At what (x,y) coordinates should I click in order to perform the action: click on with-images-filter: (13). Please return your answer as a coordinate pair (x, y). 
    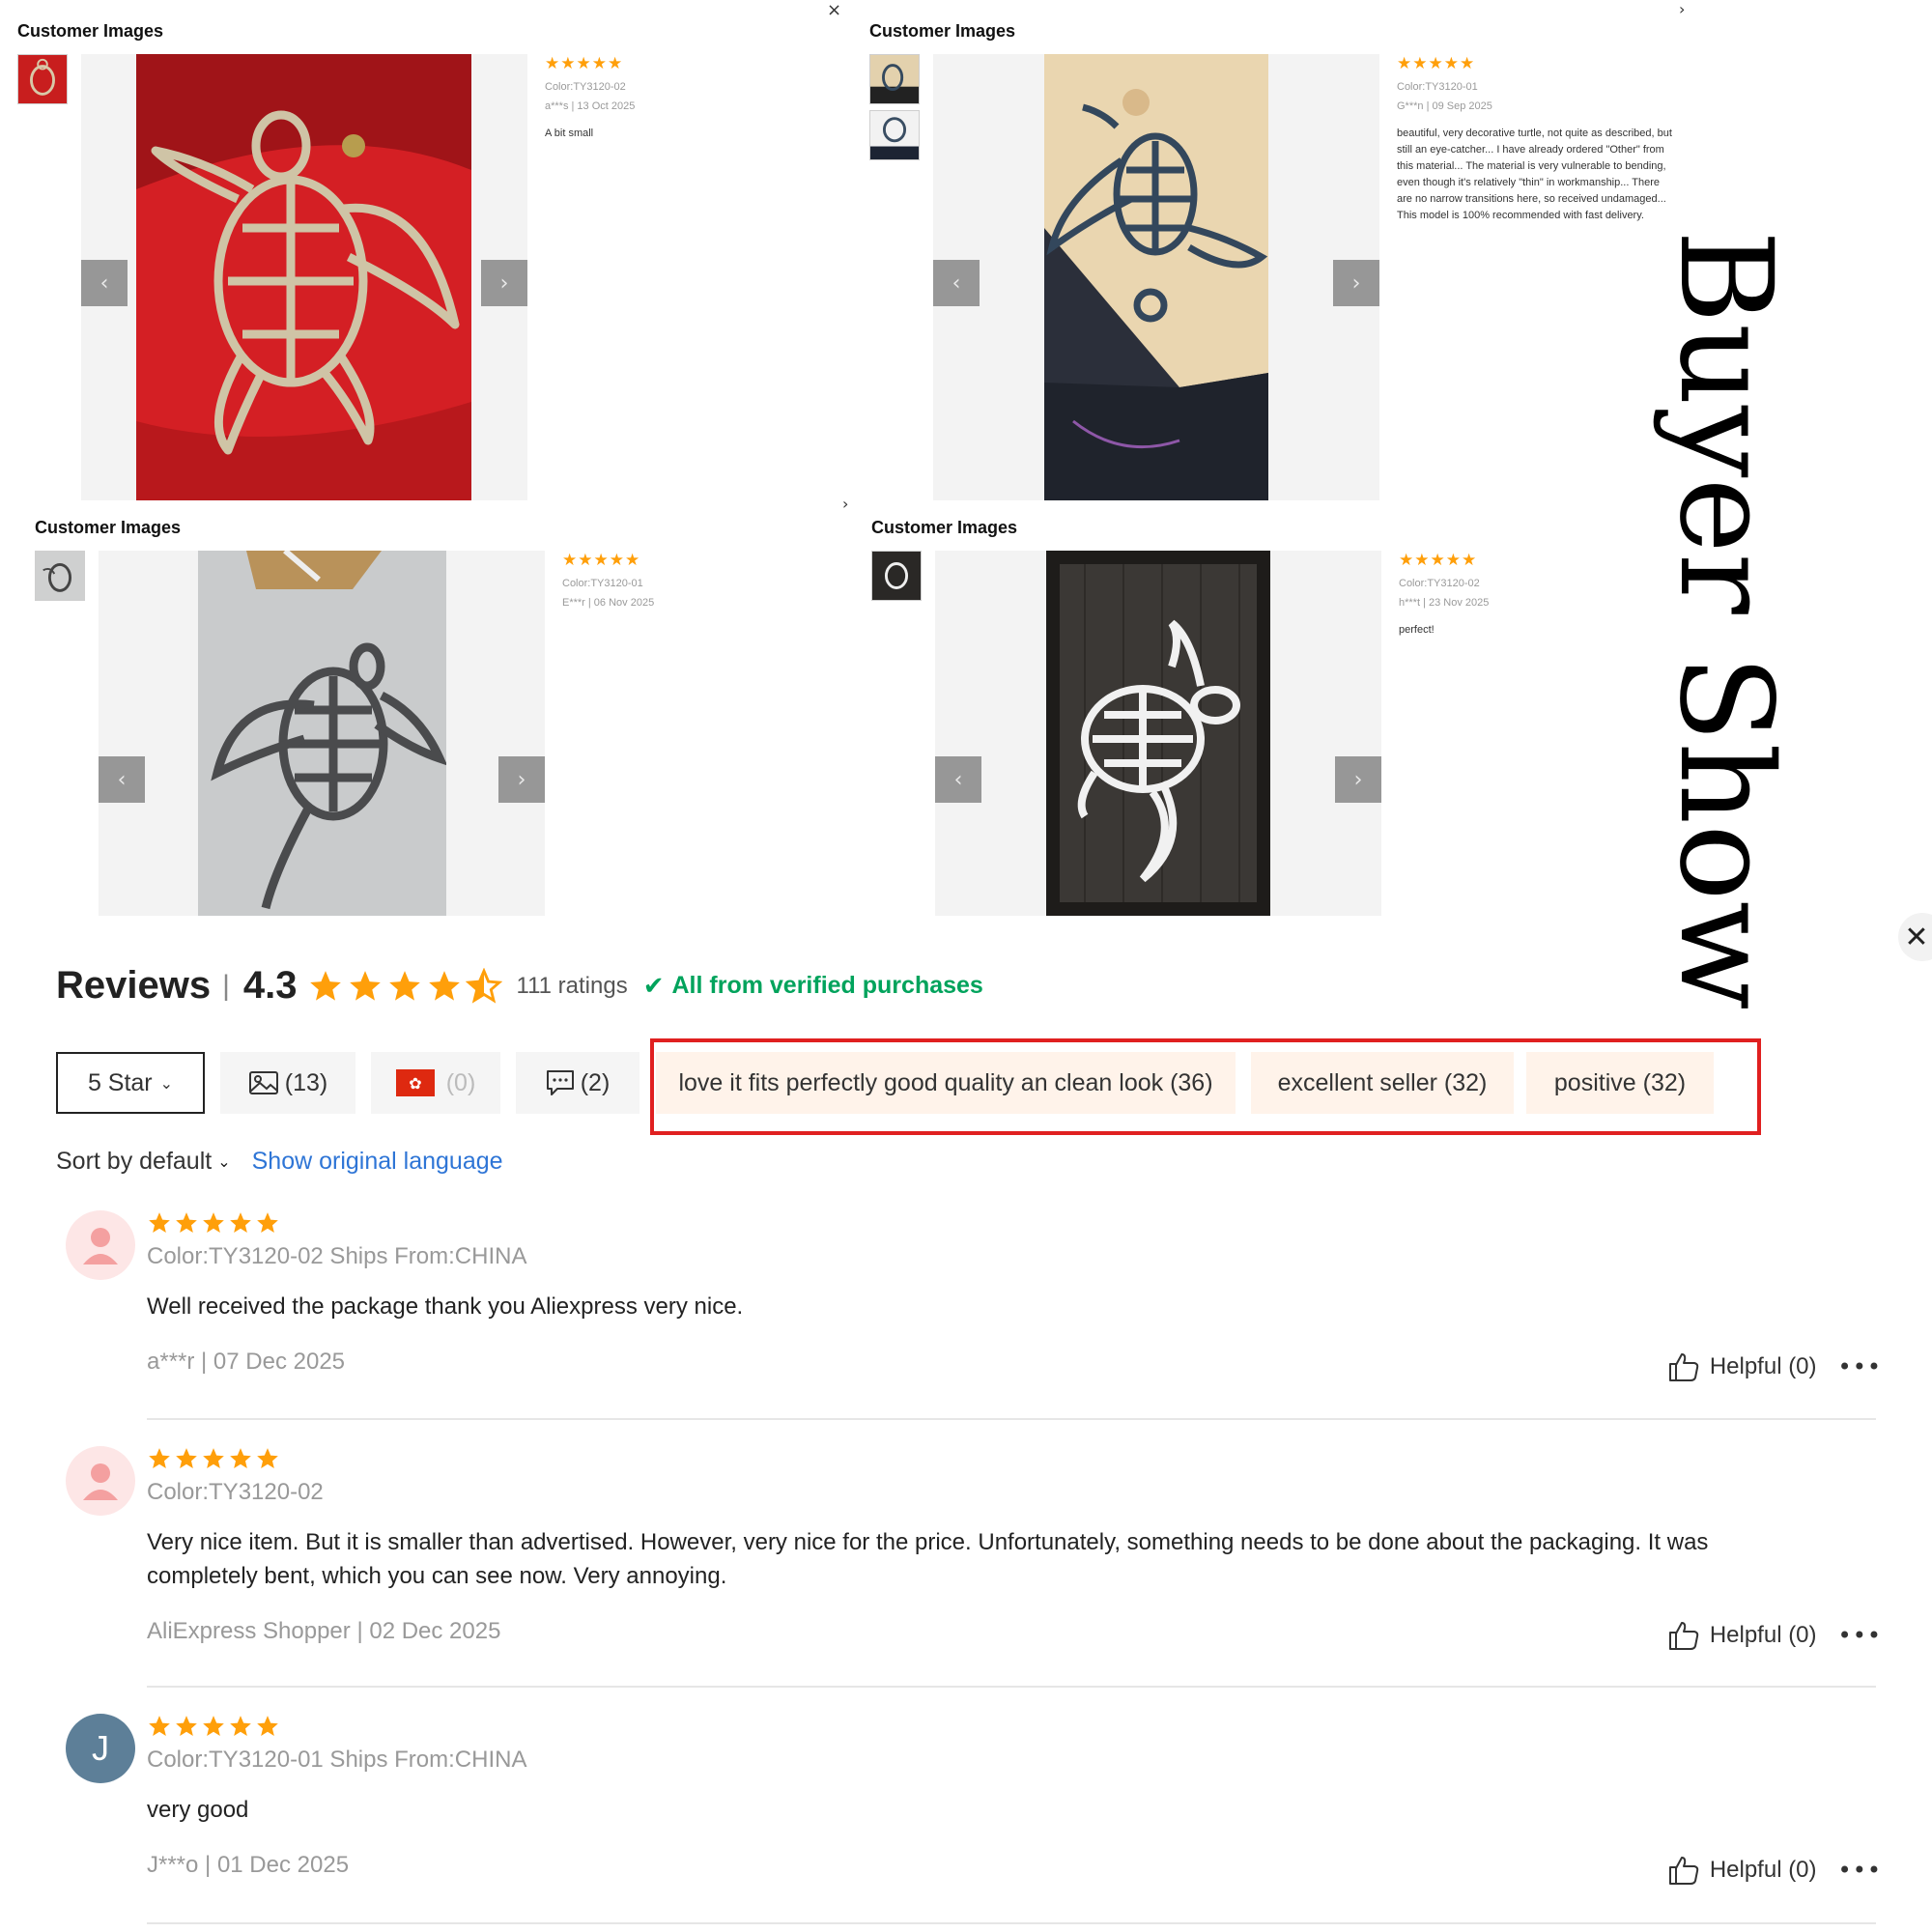
    Looking at the image, I should click on (287, 1083).